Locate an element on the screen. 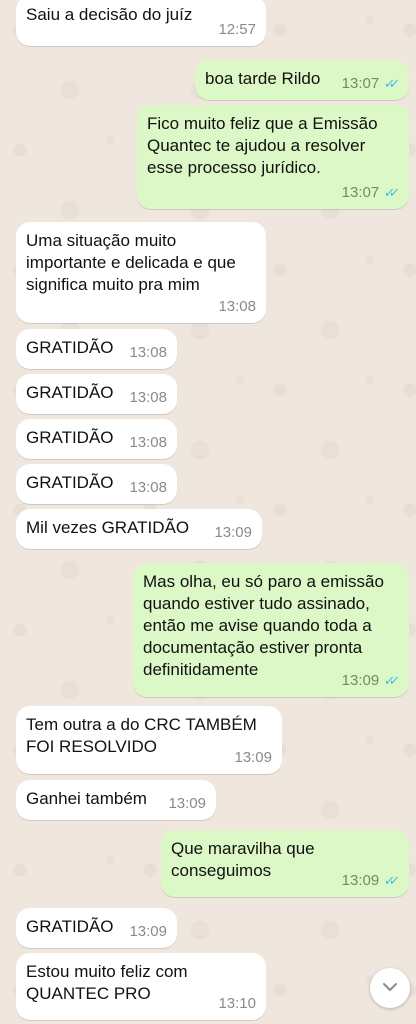  message-bubble-outgoing: Que maravilha que conseguimos 13:09 ✓✓ is located at coordinates (285, 863).